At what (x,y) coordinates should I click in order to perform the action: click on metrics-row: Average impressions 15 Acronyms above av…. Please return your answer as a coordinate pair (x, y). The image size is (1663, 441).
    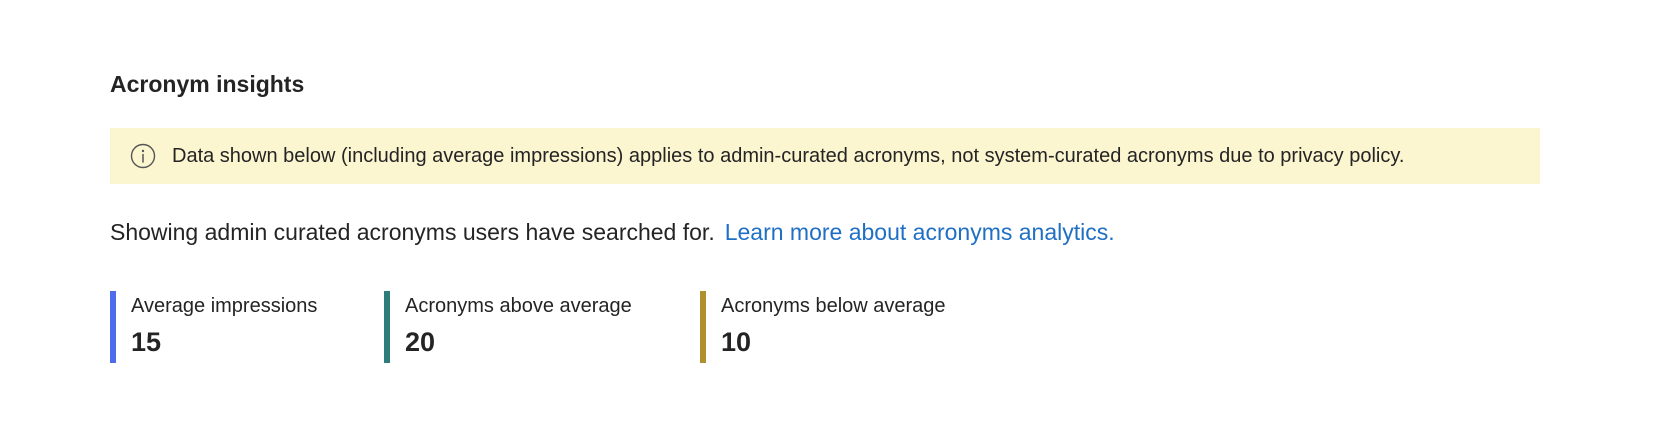
    Looking at the image, I should click on (545, 327).